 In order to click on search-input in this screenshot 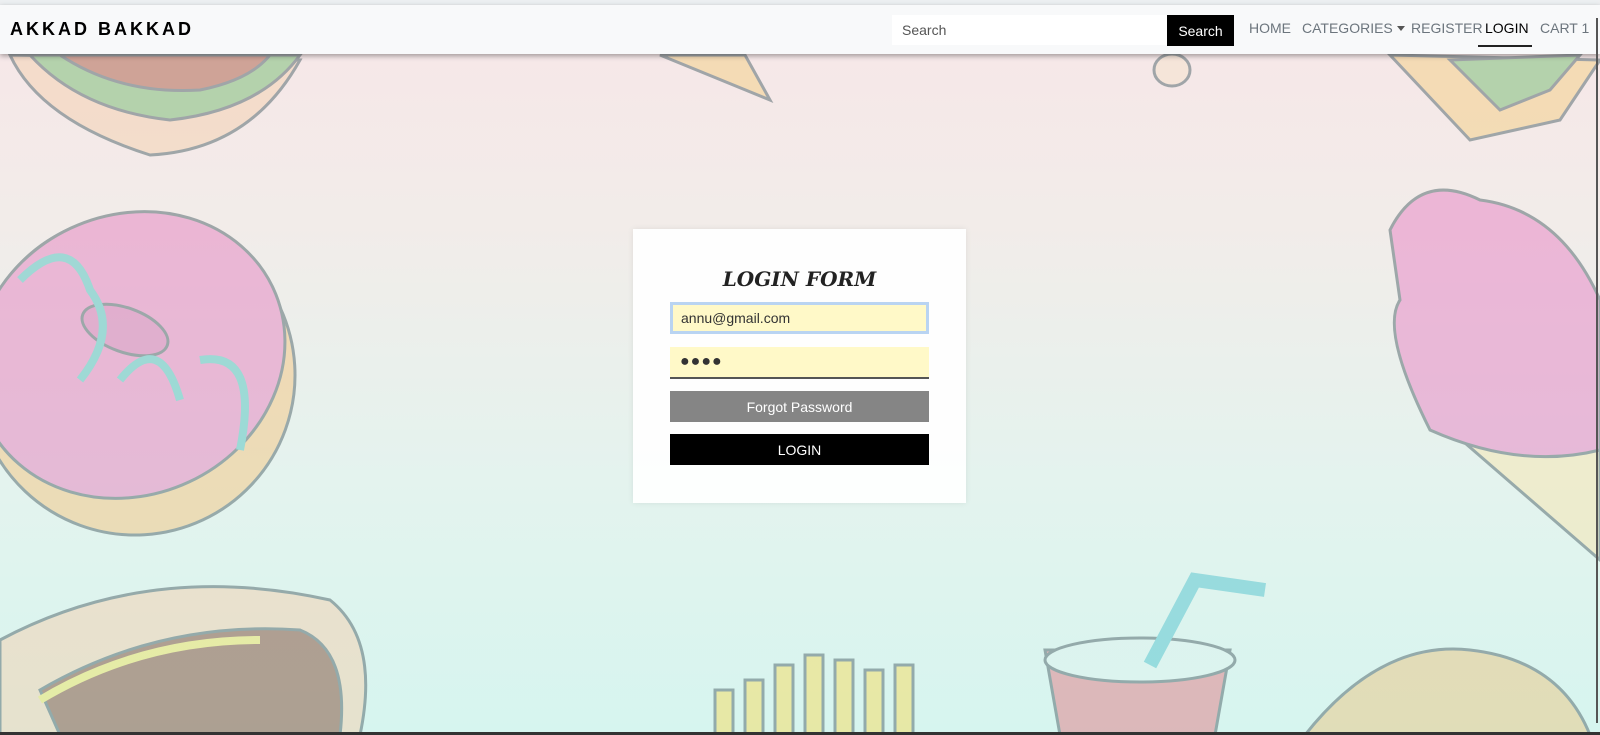, I will do `click(1030, 30)`.